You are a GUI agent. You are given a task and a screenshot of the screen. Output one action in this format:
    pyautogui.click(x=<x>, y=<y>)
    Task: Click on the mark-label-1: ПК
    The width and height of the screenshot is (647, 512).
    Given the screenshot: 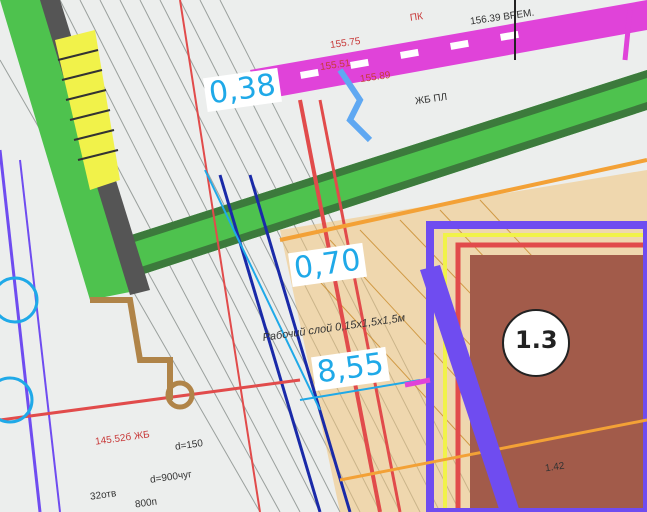 What is the action you would take?
    pyautogui.click(x=416, y=17)
    